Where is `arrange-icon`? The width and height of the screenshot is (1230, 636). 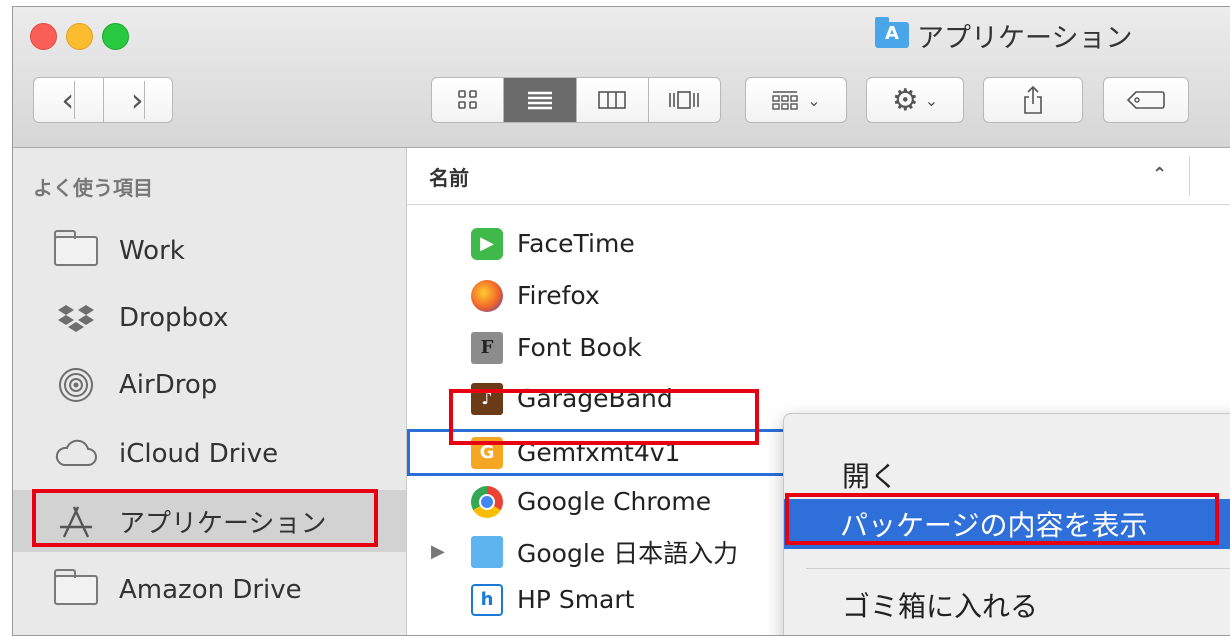
arrange-icon is located at coordinates (785, 100).